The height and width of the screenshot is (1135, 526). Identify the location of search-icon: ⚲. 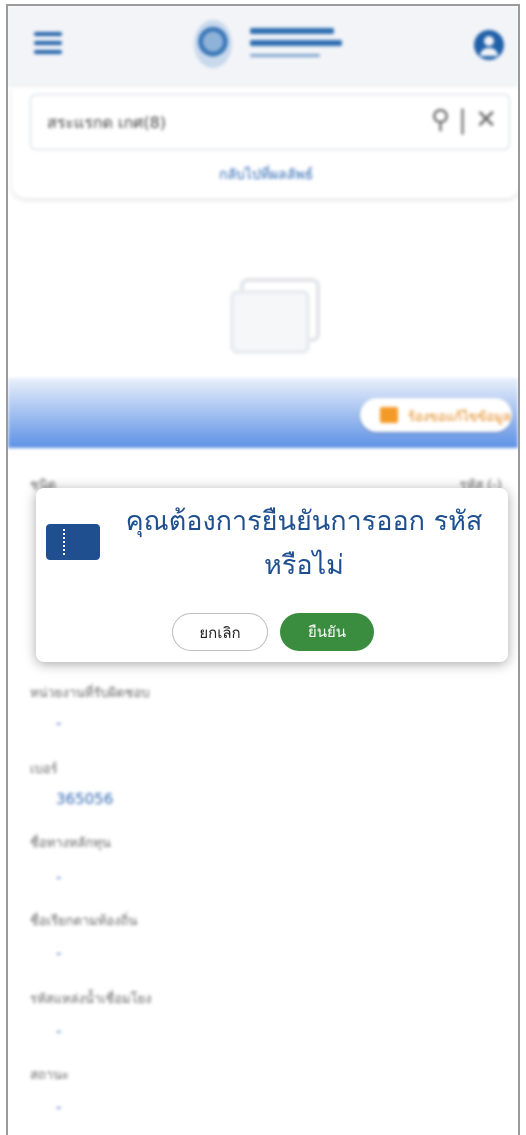
(440, 120).